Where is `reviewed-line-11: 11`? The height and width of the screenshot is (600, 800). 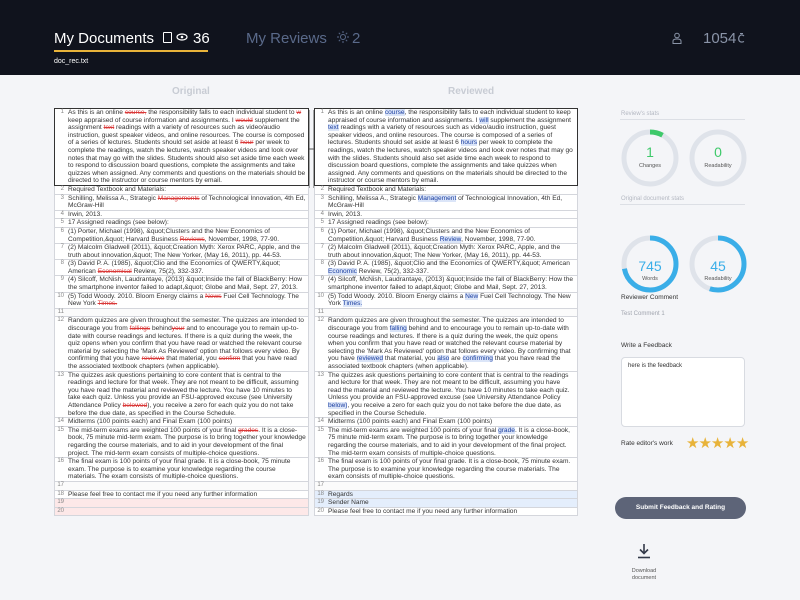 reviewed-line-11: 11 is located at coordinates (446, 313).